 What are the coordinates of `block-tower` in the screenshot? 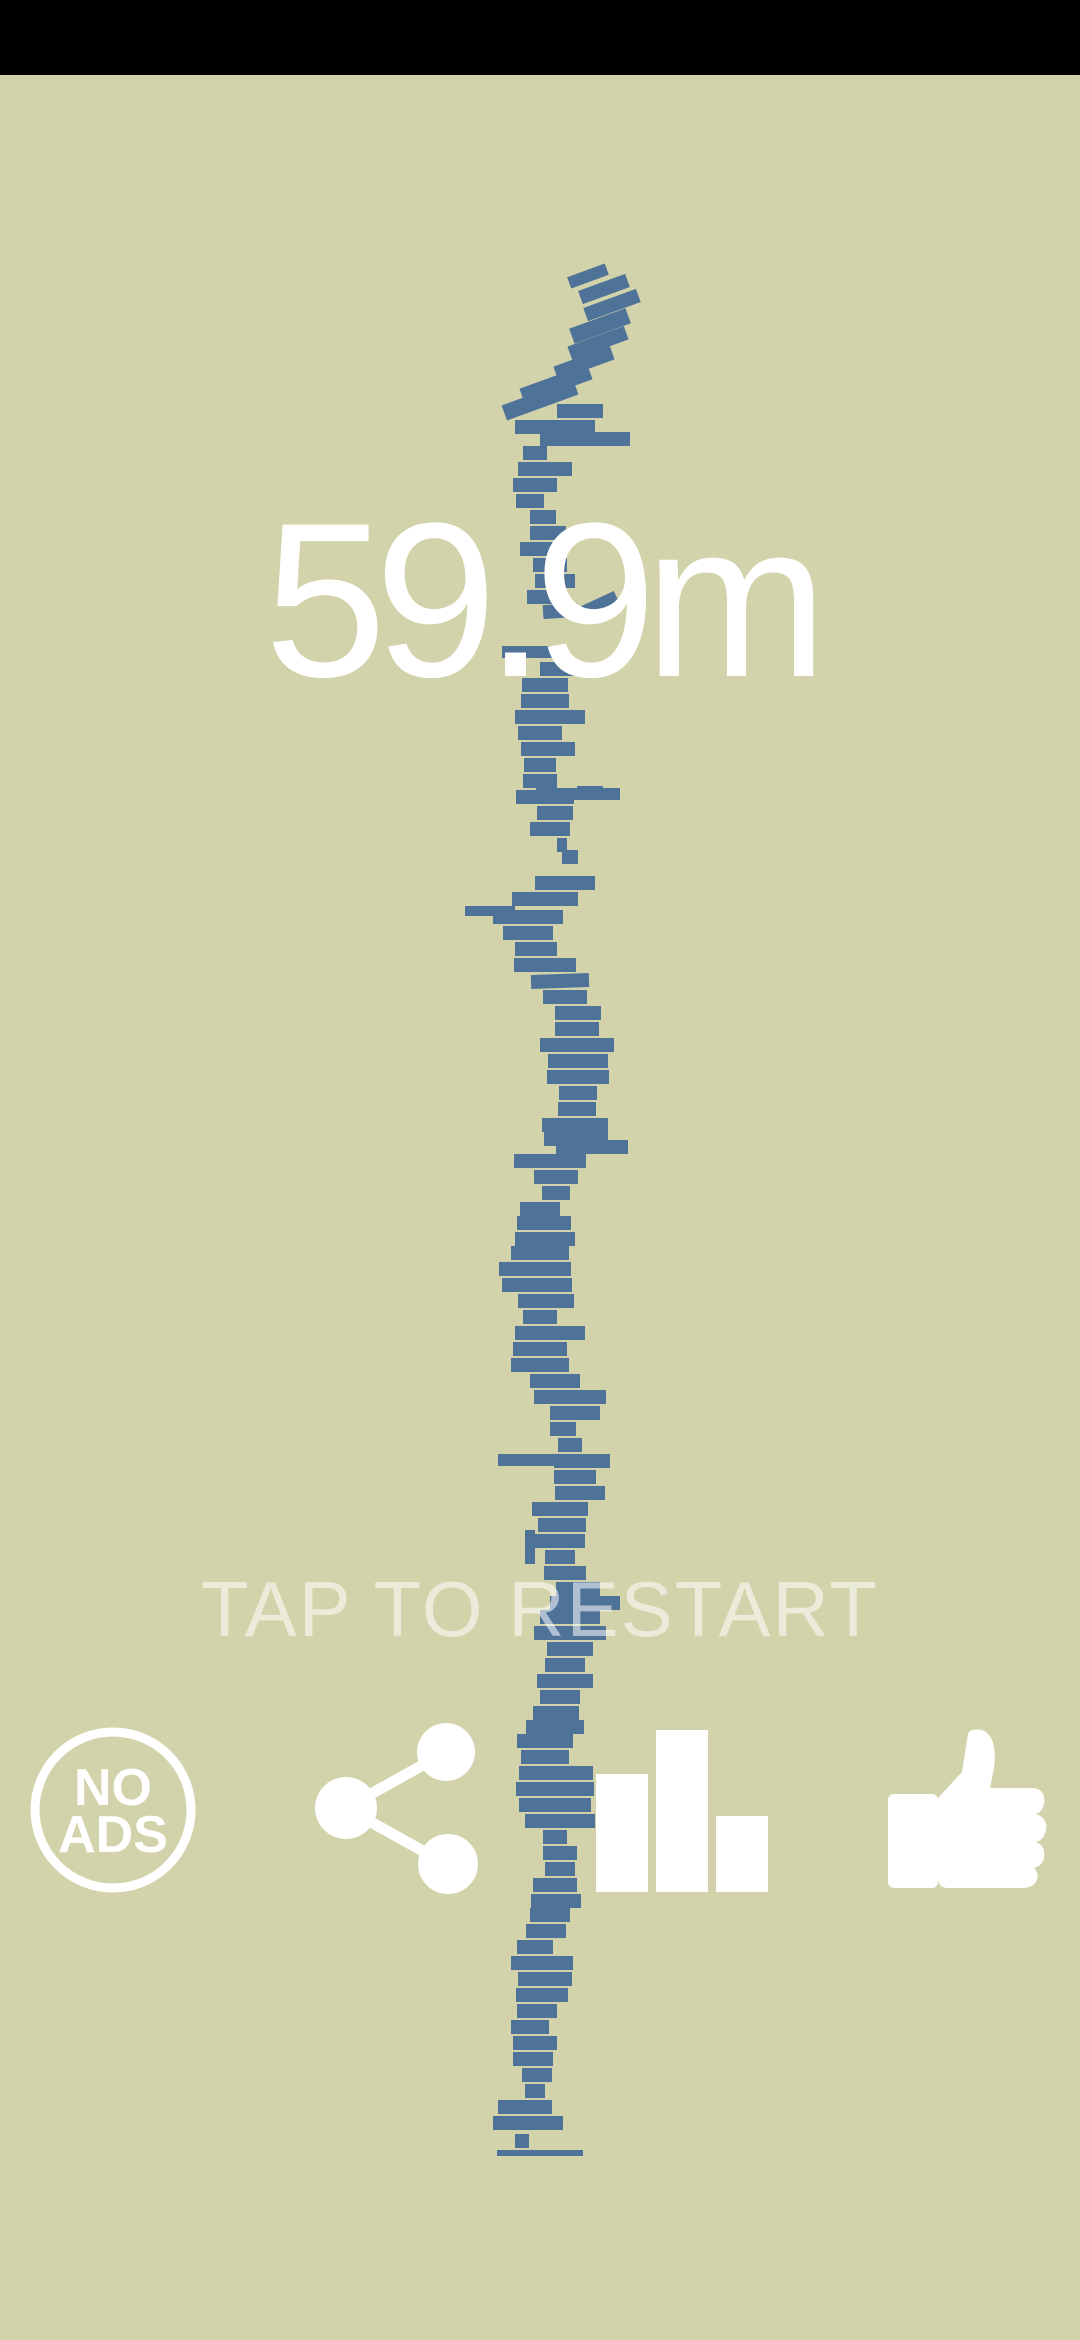 It's located at (553, 1209).